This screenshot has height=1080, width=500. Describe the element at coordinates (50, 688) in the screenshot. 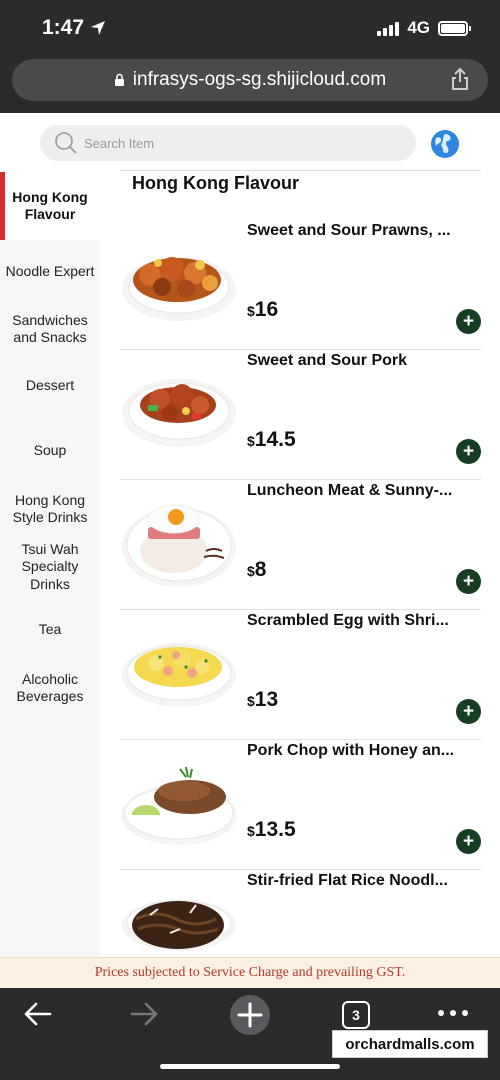

I see `category-alcoholic-beverages: Alcoholic Beverages` at that location.